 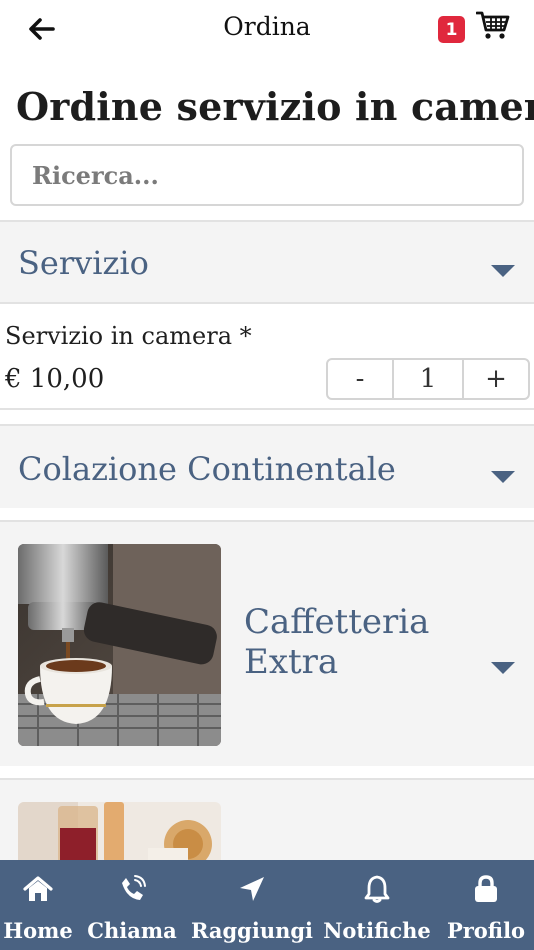 What do you see at coordinates (252, 930) in the screenshot?
I see `nav-label: Raggiungi` at bounding box center [252, 930].